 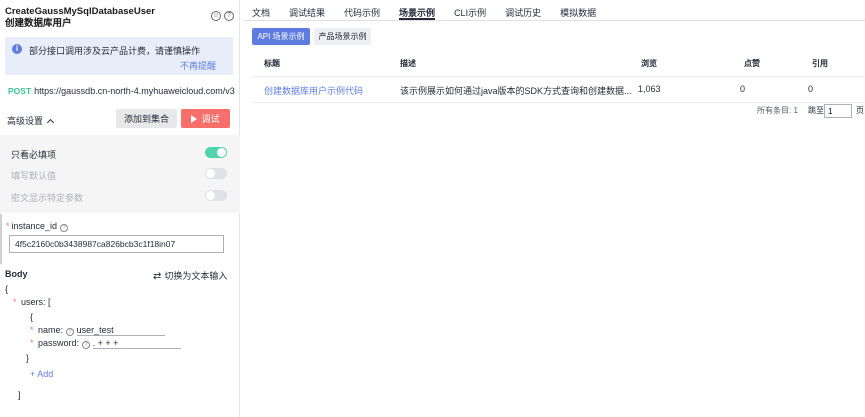 What do you see at coordinates (649, 89) in the screenshot?
I see `row-views: 1,063` at bounding box center [649, 89].